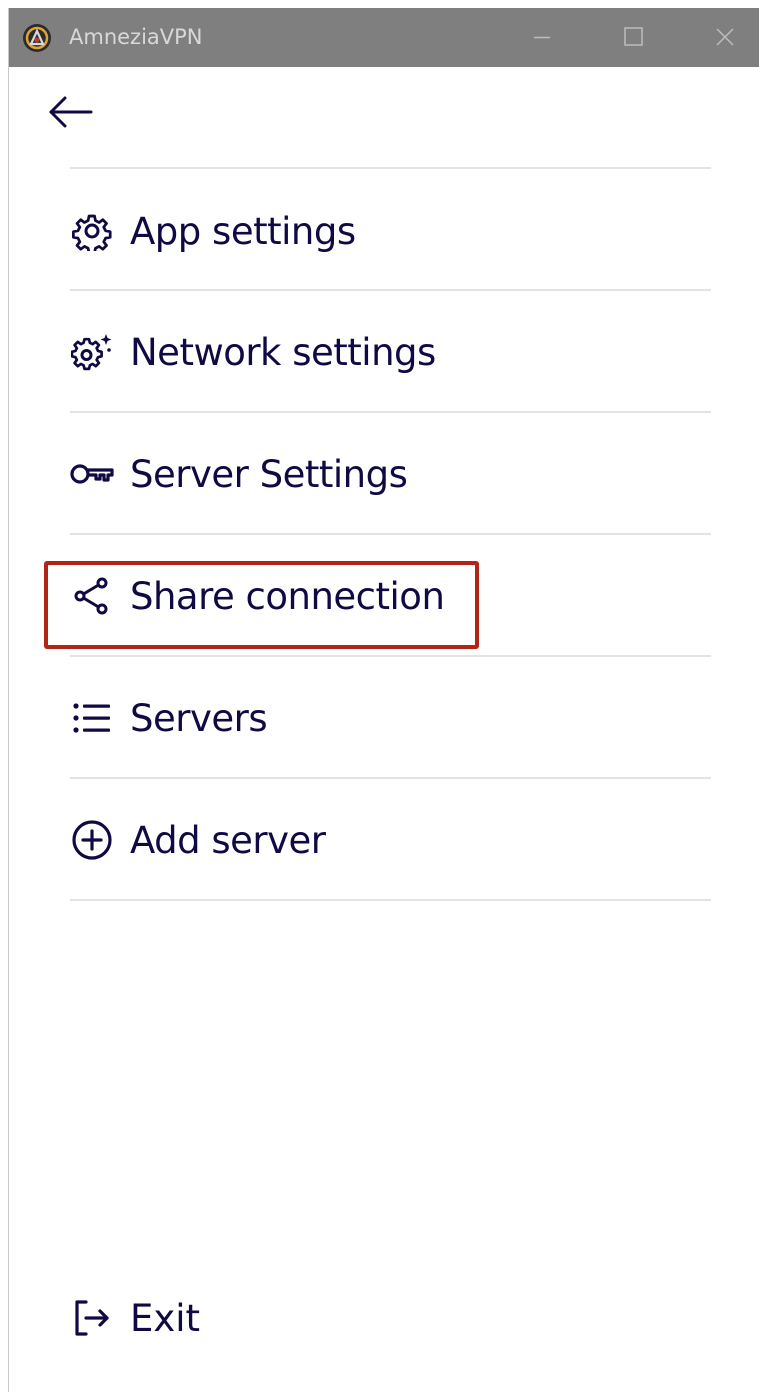 The height and width of the screenshot is (1392, 759). What do you see at coordinates (92, 596) in the screenshot?
I see `share-icon` at bounding box center [92, 596].